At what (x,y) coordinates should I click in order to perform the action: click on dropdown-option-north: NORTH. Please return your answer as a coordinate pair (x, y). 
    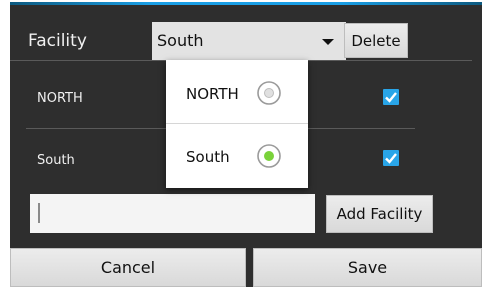
    Looking at the image, I should click on (237, 91).